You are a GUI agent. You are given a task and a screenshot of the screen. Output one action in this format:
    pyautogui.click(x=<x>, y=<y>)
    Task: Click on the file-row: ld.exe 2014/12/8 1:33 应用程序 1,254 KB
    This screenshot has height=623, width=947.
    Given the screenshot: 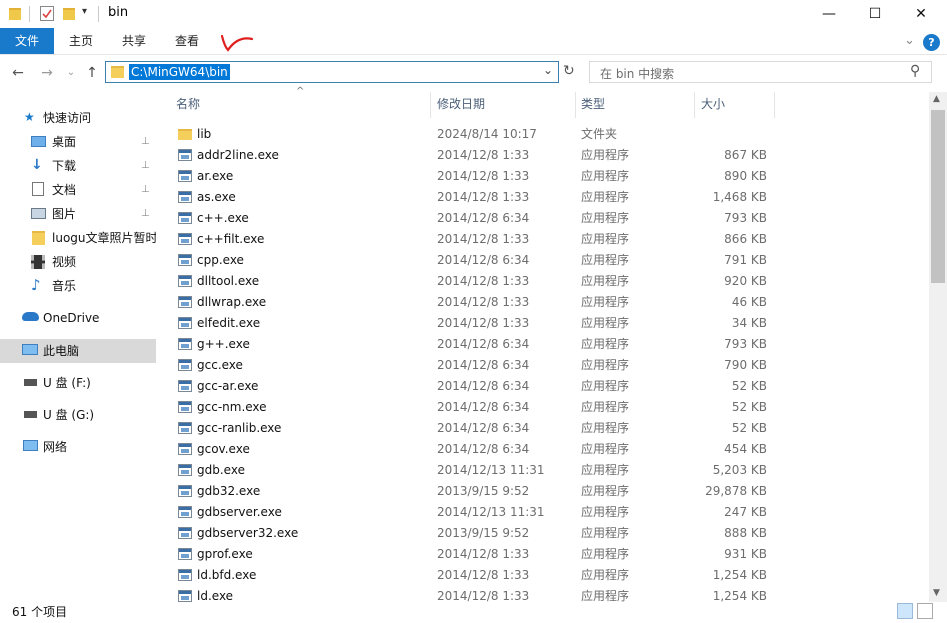 What is the action you would take?
    pyautogui.click(x=555, y=594)
    